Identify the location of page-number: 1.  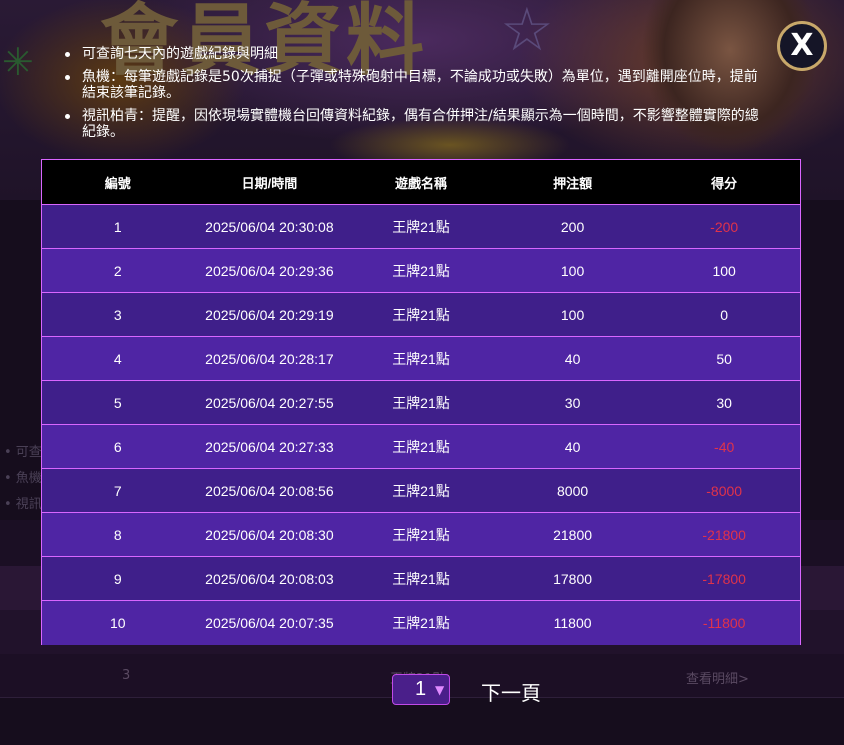
(421, 689).